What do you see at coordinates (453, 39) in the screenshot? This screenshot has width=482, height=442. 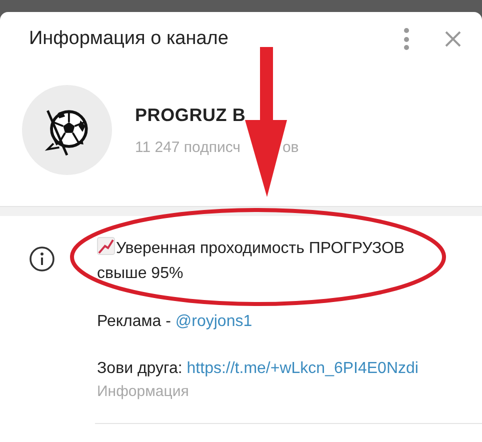 I see `close-icon` at bounding box center [453, 39].